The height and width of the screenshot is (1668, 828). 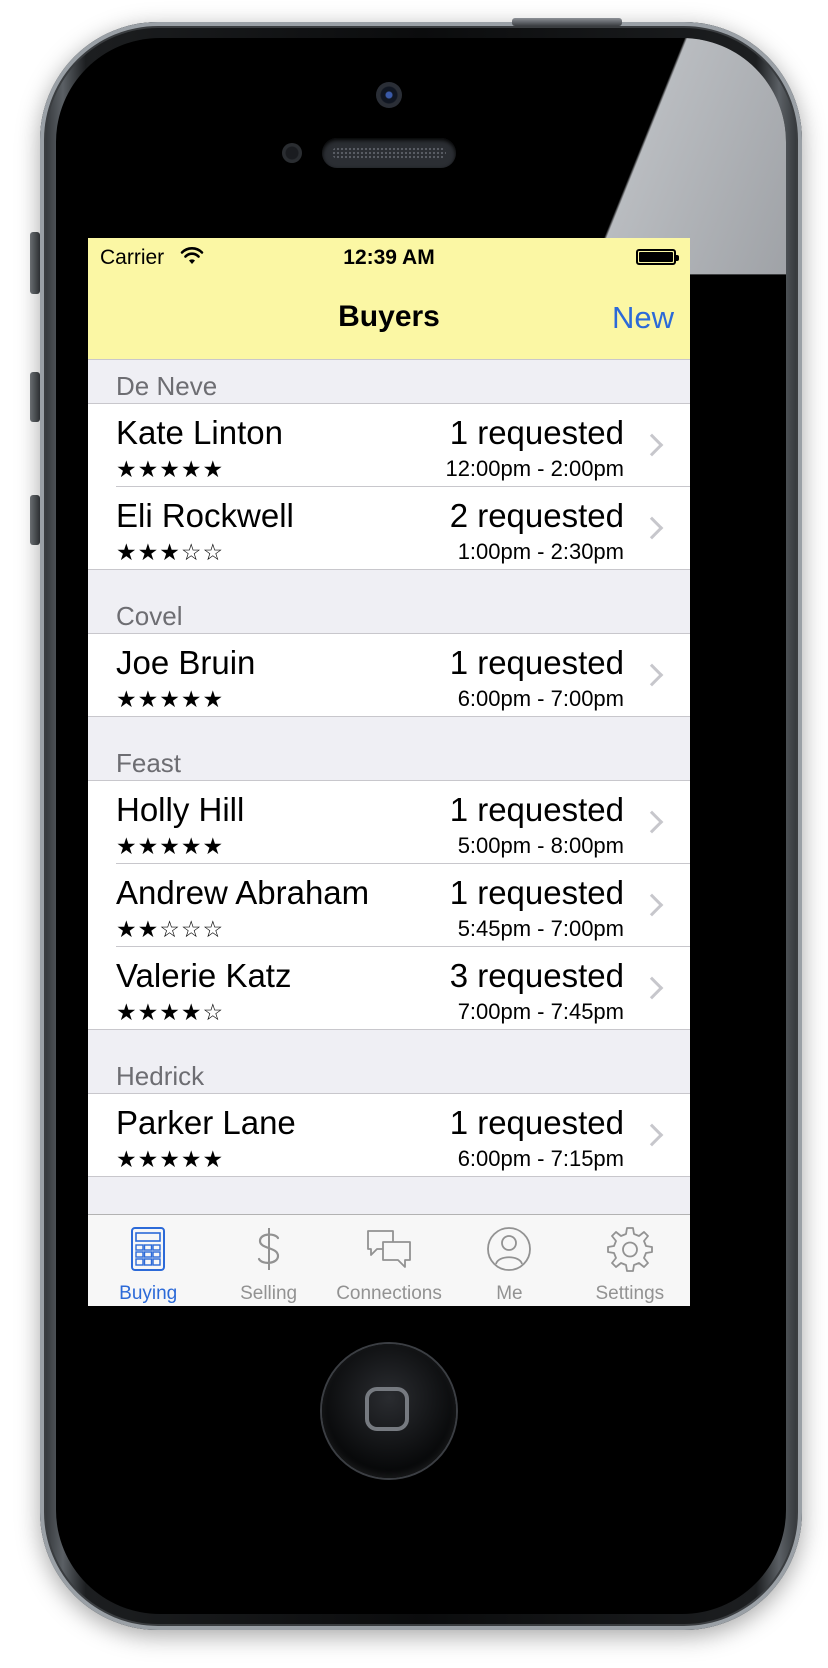 I want to click on status-bar: Carrier 12:39 AM, so click(x=389, y=258).